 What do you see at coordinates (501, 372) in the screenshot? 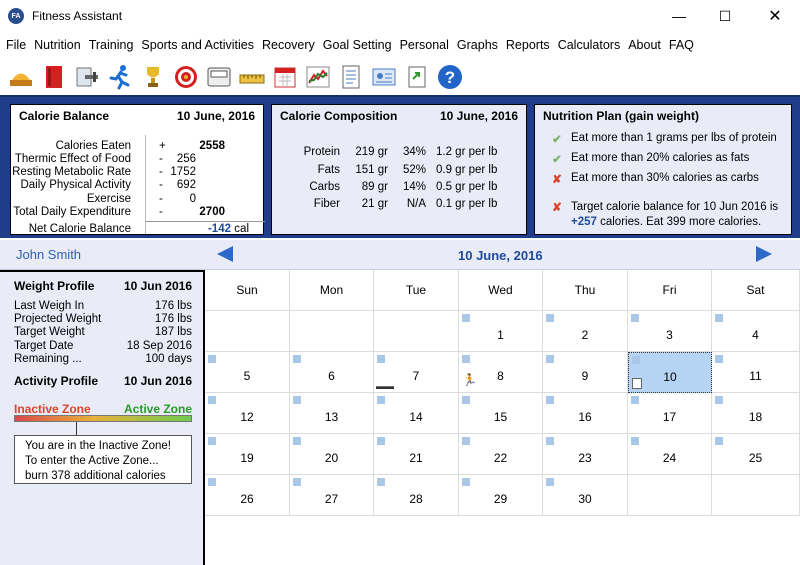
I see `calendar-day-8: 8 🏃` at bounding box center [501, 372].